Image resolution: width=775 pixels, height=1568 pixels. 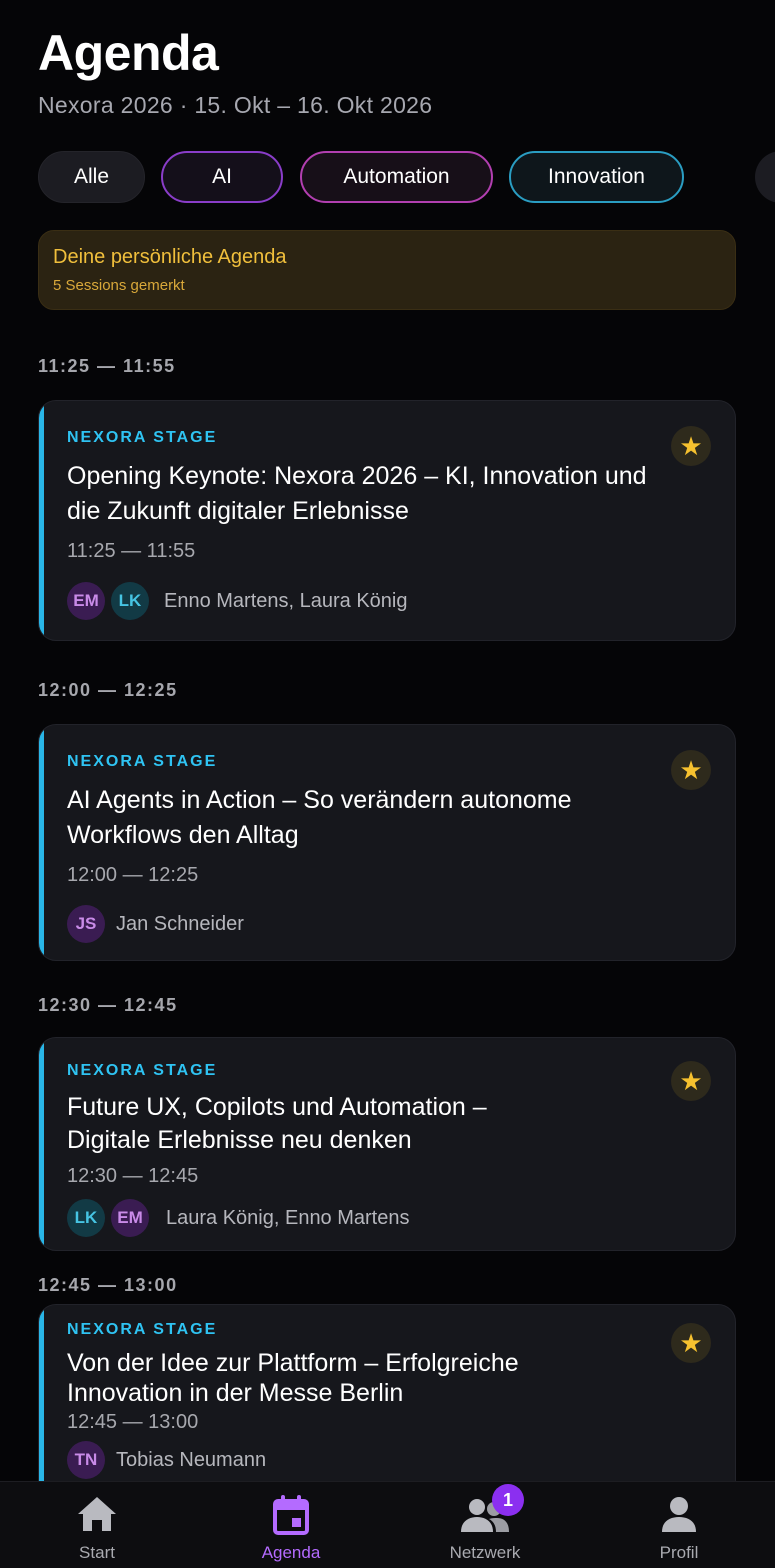 I want to click on session-time: 12:30 — 12:45, so click(x=133, y=1176).